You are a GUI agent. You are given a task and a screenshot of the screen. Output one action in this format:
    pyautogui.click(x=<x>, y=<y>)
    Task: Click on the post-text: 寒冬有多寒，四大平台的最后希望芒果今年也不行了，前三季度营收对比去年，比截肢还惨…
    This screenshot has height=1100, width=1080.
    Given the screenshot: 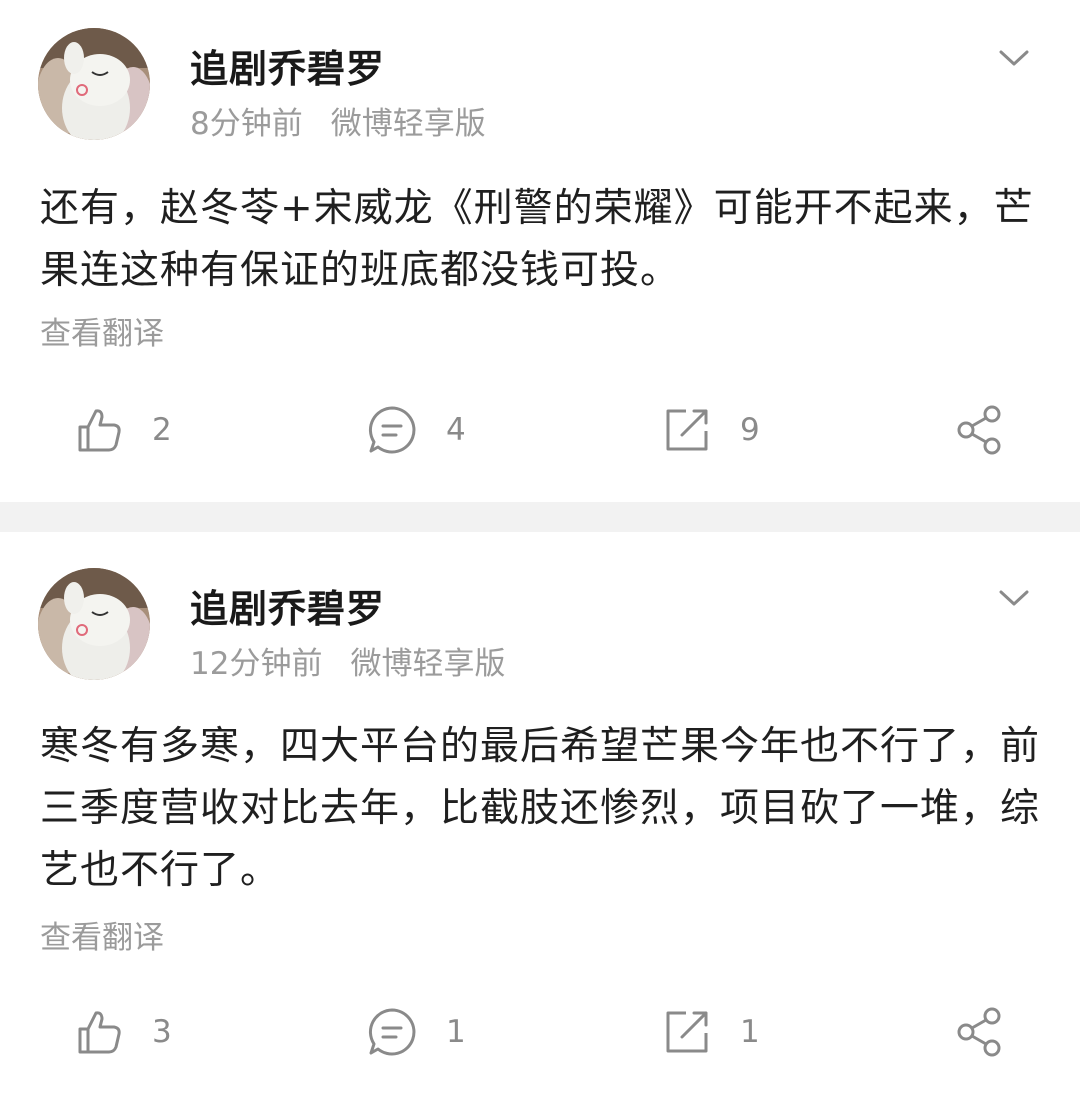 What is the action you would take?
    pyautogui.click(x=540, y=808)
    